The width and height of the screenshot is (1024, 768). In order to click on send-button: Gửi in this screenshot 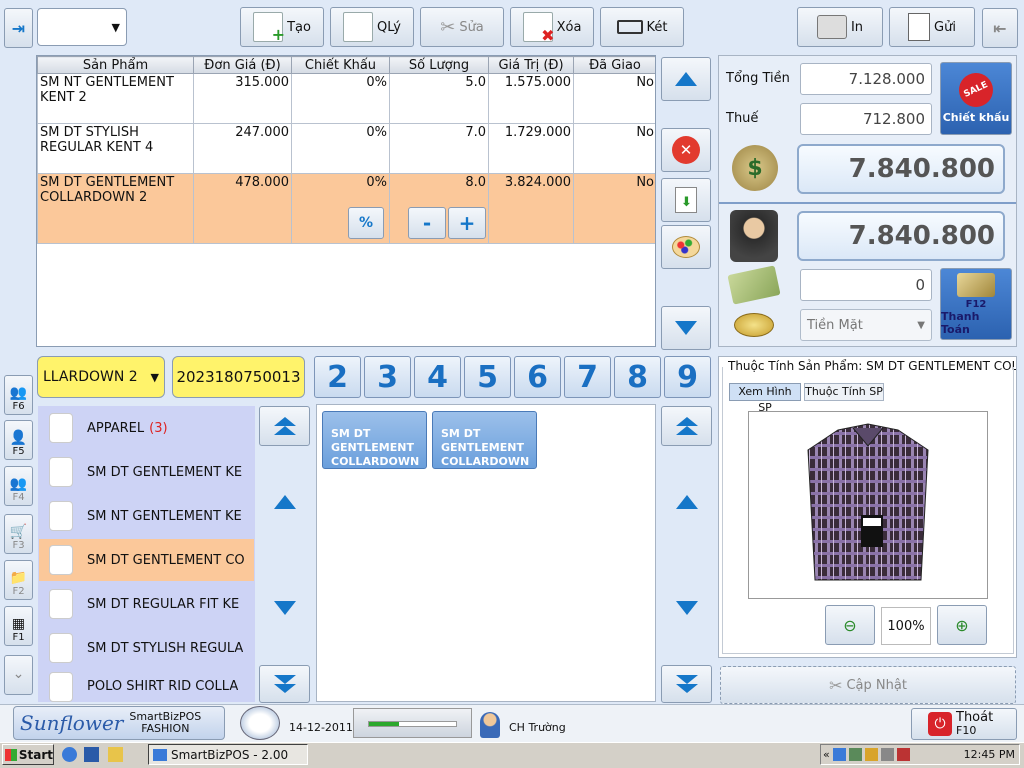, I will do `click(932, 27)`.